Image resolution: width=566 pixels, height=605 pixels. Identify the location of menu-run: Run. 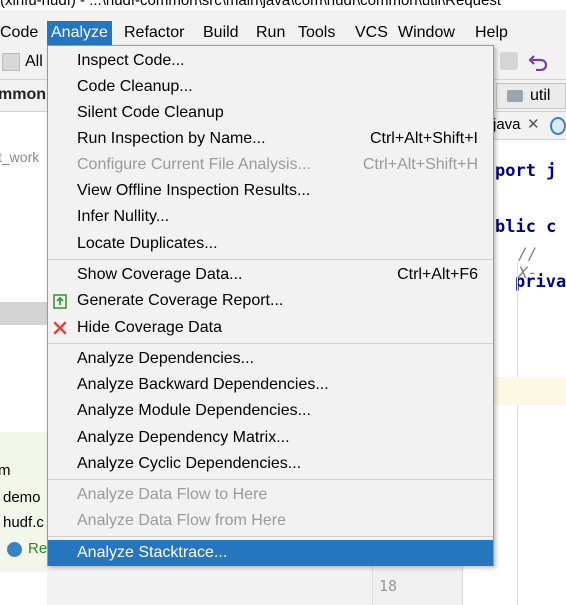
(270, 33).